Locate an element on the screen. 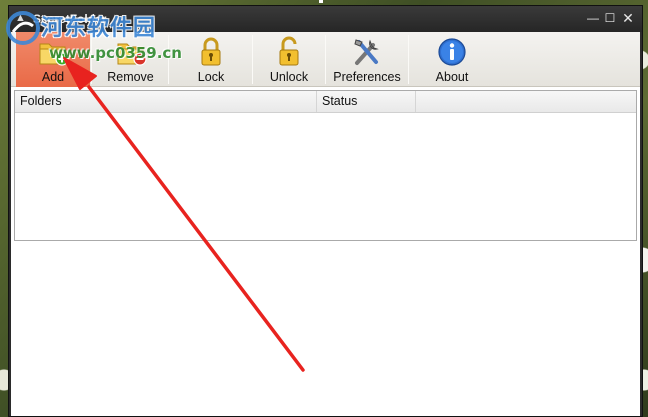 The width and height of the screenshot is (648, 417). add-button-label: Add is located at coordinates (53, 77).